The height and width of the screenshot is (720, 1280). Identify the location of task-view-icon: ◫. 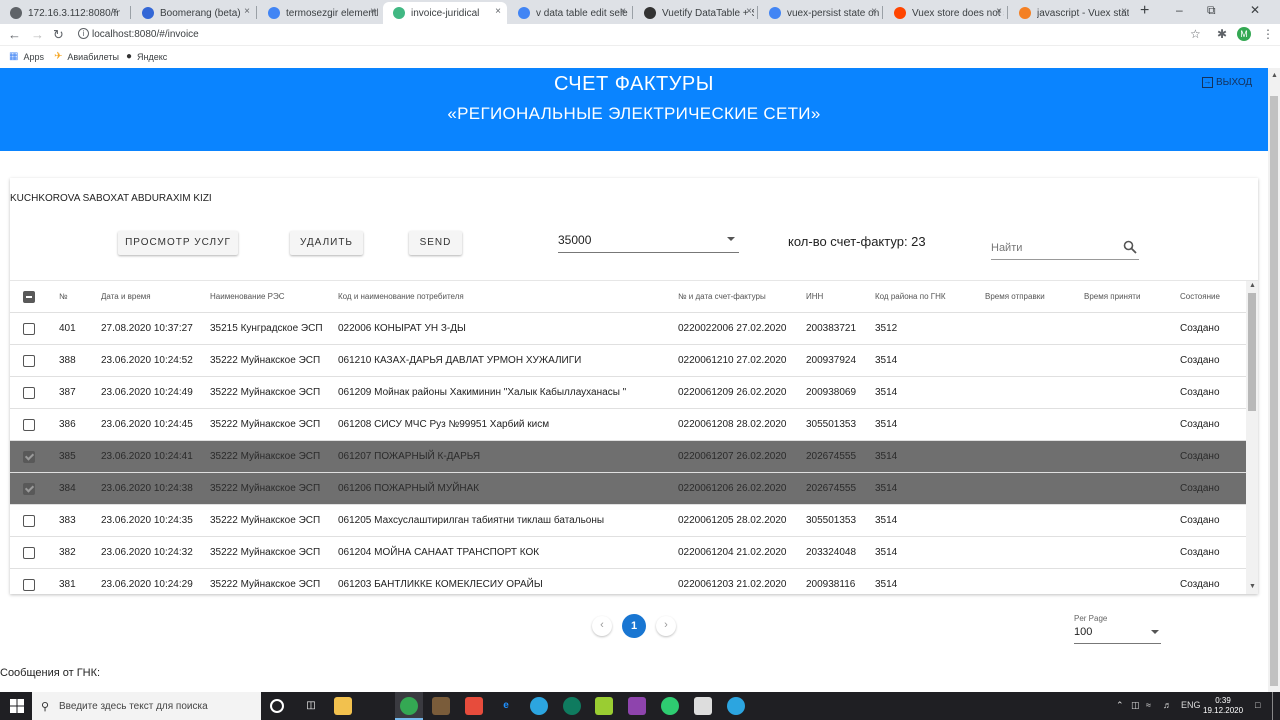
(311, 706).